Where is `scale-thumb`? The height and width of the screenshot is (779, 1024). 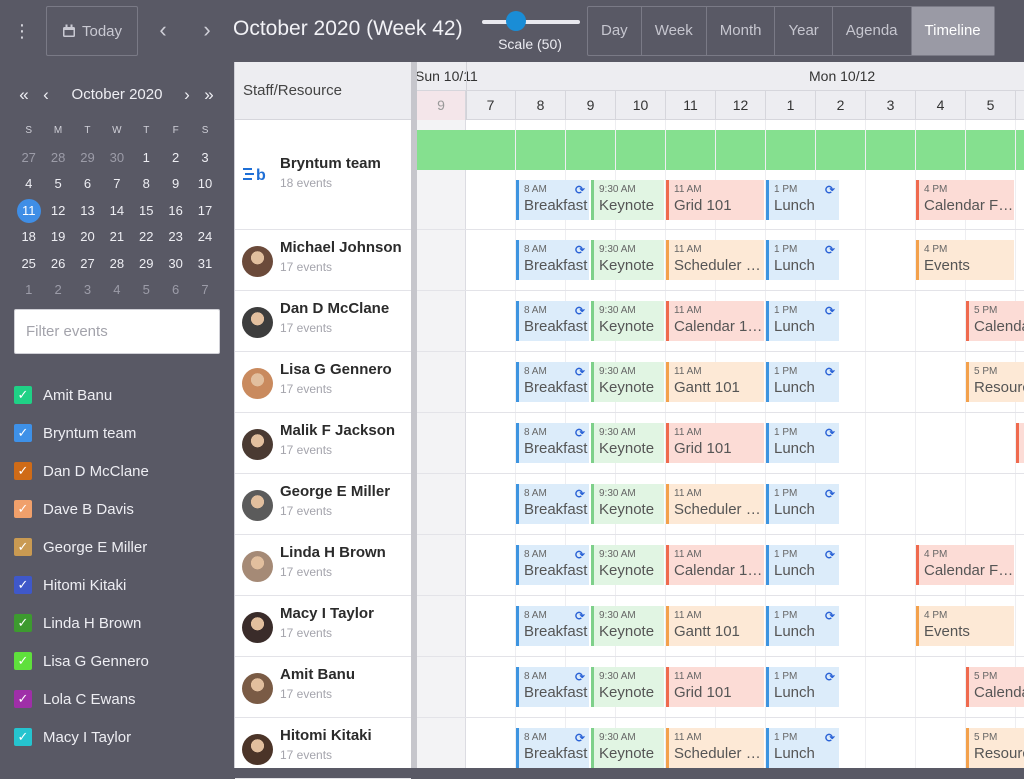
scale-thumb is located at coordinates (516, 21).